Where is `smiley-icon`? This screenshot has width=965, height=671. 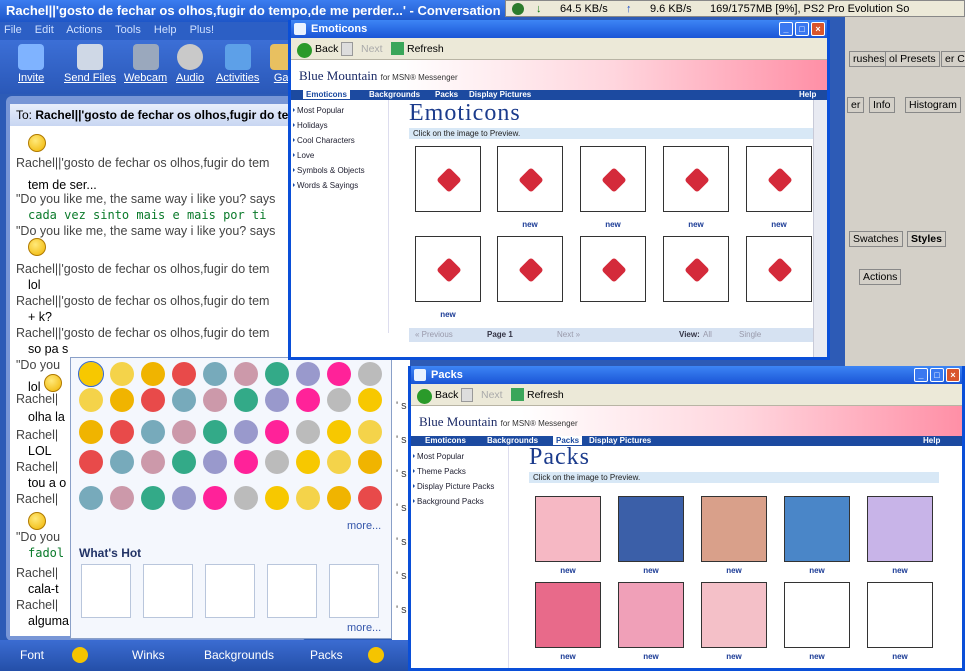 smiley-icon is located at coordinates (376, 655).